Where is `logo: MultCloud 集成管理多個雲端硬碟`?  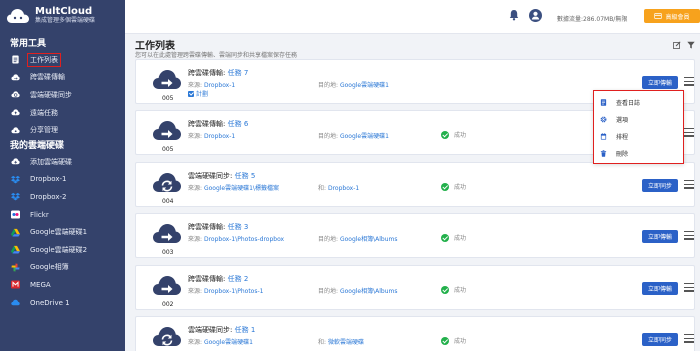 logo: MultCloud 集成管理多個雲端硬碟 is located at coordinates (62, 15).